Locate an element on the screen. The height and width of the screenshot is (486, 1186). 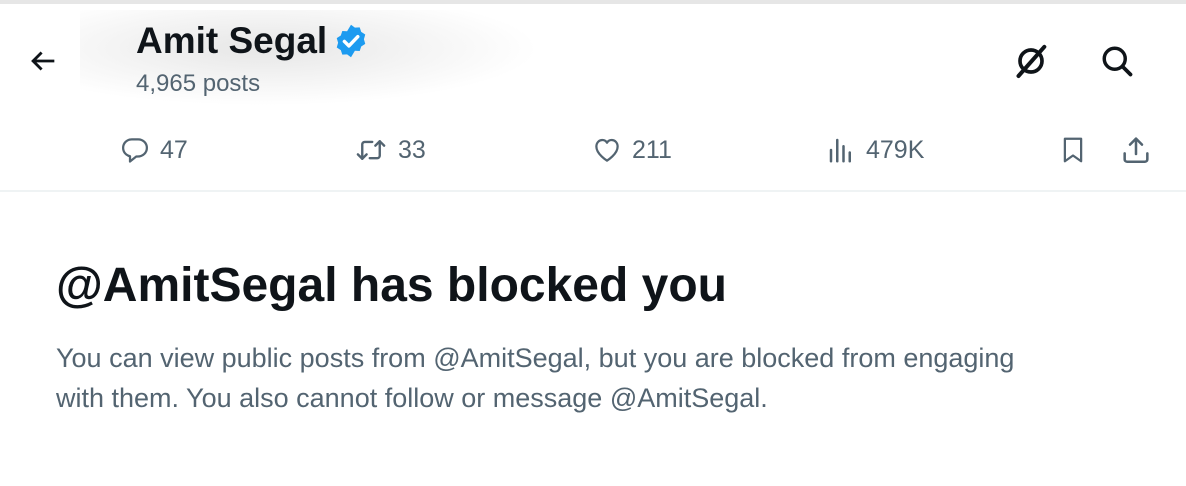
reply-count: 47 is located at coordinates (174, 149).